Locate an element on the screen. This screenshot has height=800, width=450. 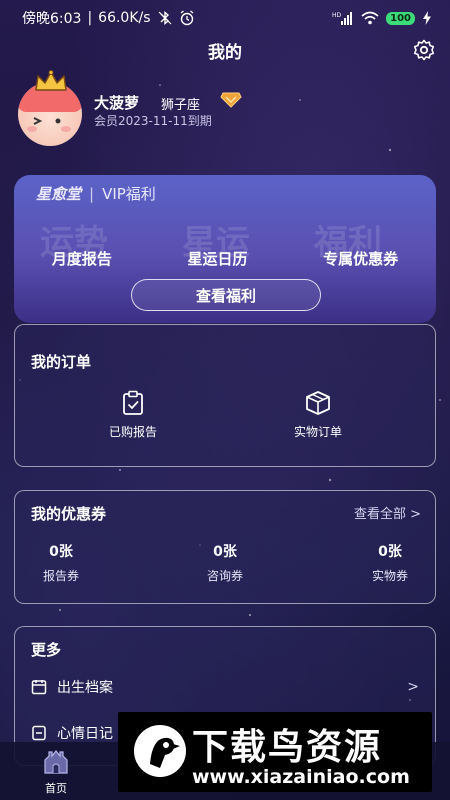
physical-orders-button: 实物订单 is located at coordinates (318, 414).